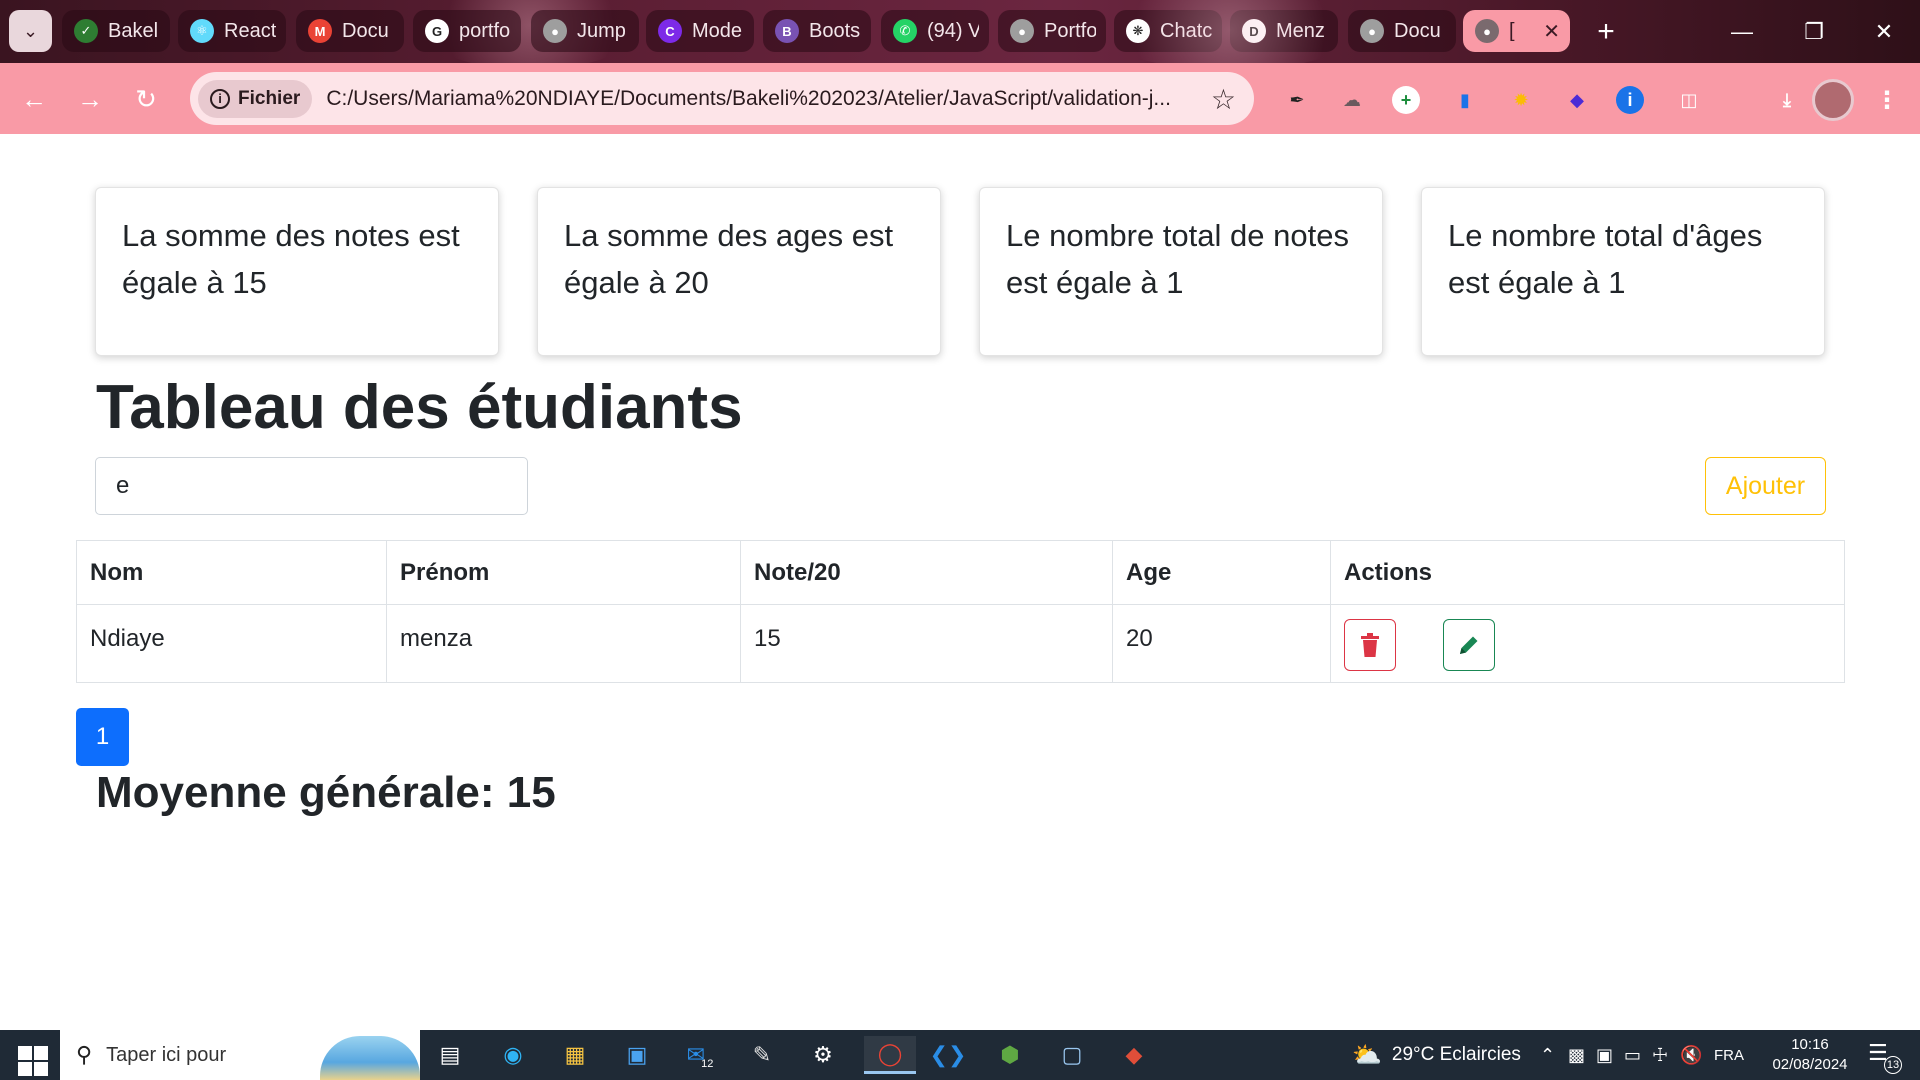  I want to click on extension-plus-icon: +, so click(1406, 100).